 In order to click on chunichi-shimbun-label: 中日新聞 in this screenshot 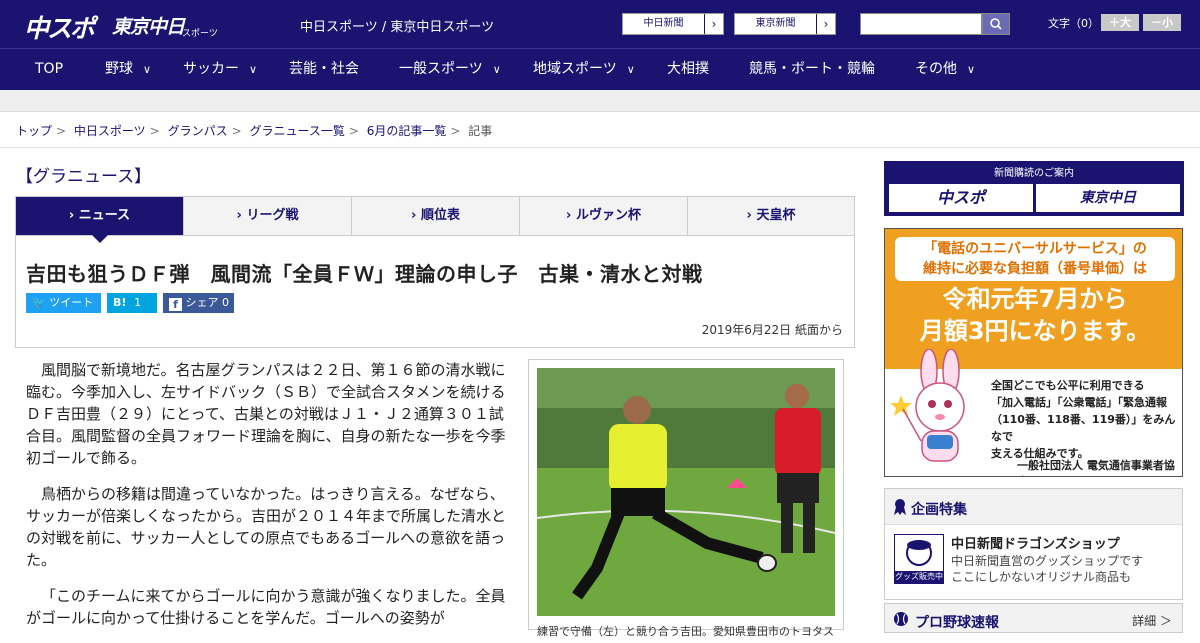, I will do `click(664, 24)`.